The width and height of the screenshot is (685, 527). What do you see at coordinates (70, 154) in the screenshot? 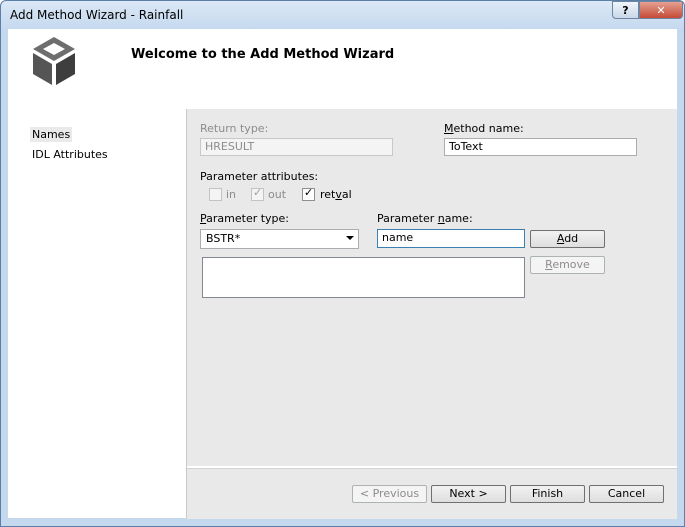
I see `nav-item-idl-attributes: IDL Attributes` at bounding box center [70, 154].